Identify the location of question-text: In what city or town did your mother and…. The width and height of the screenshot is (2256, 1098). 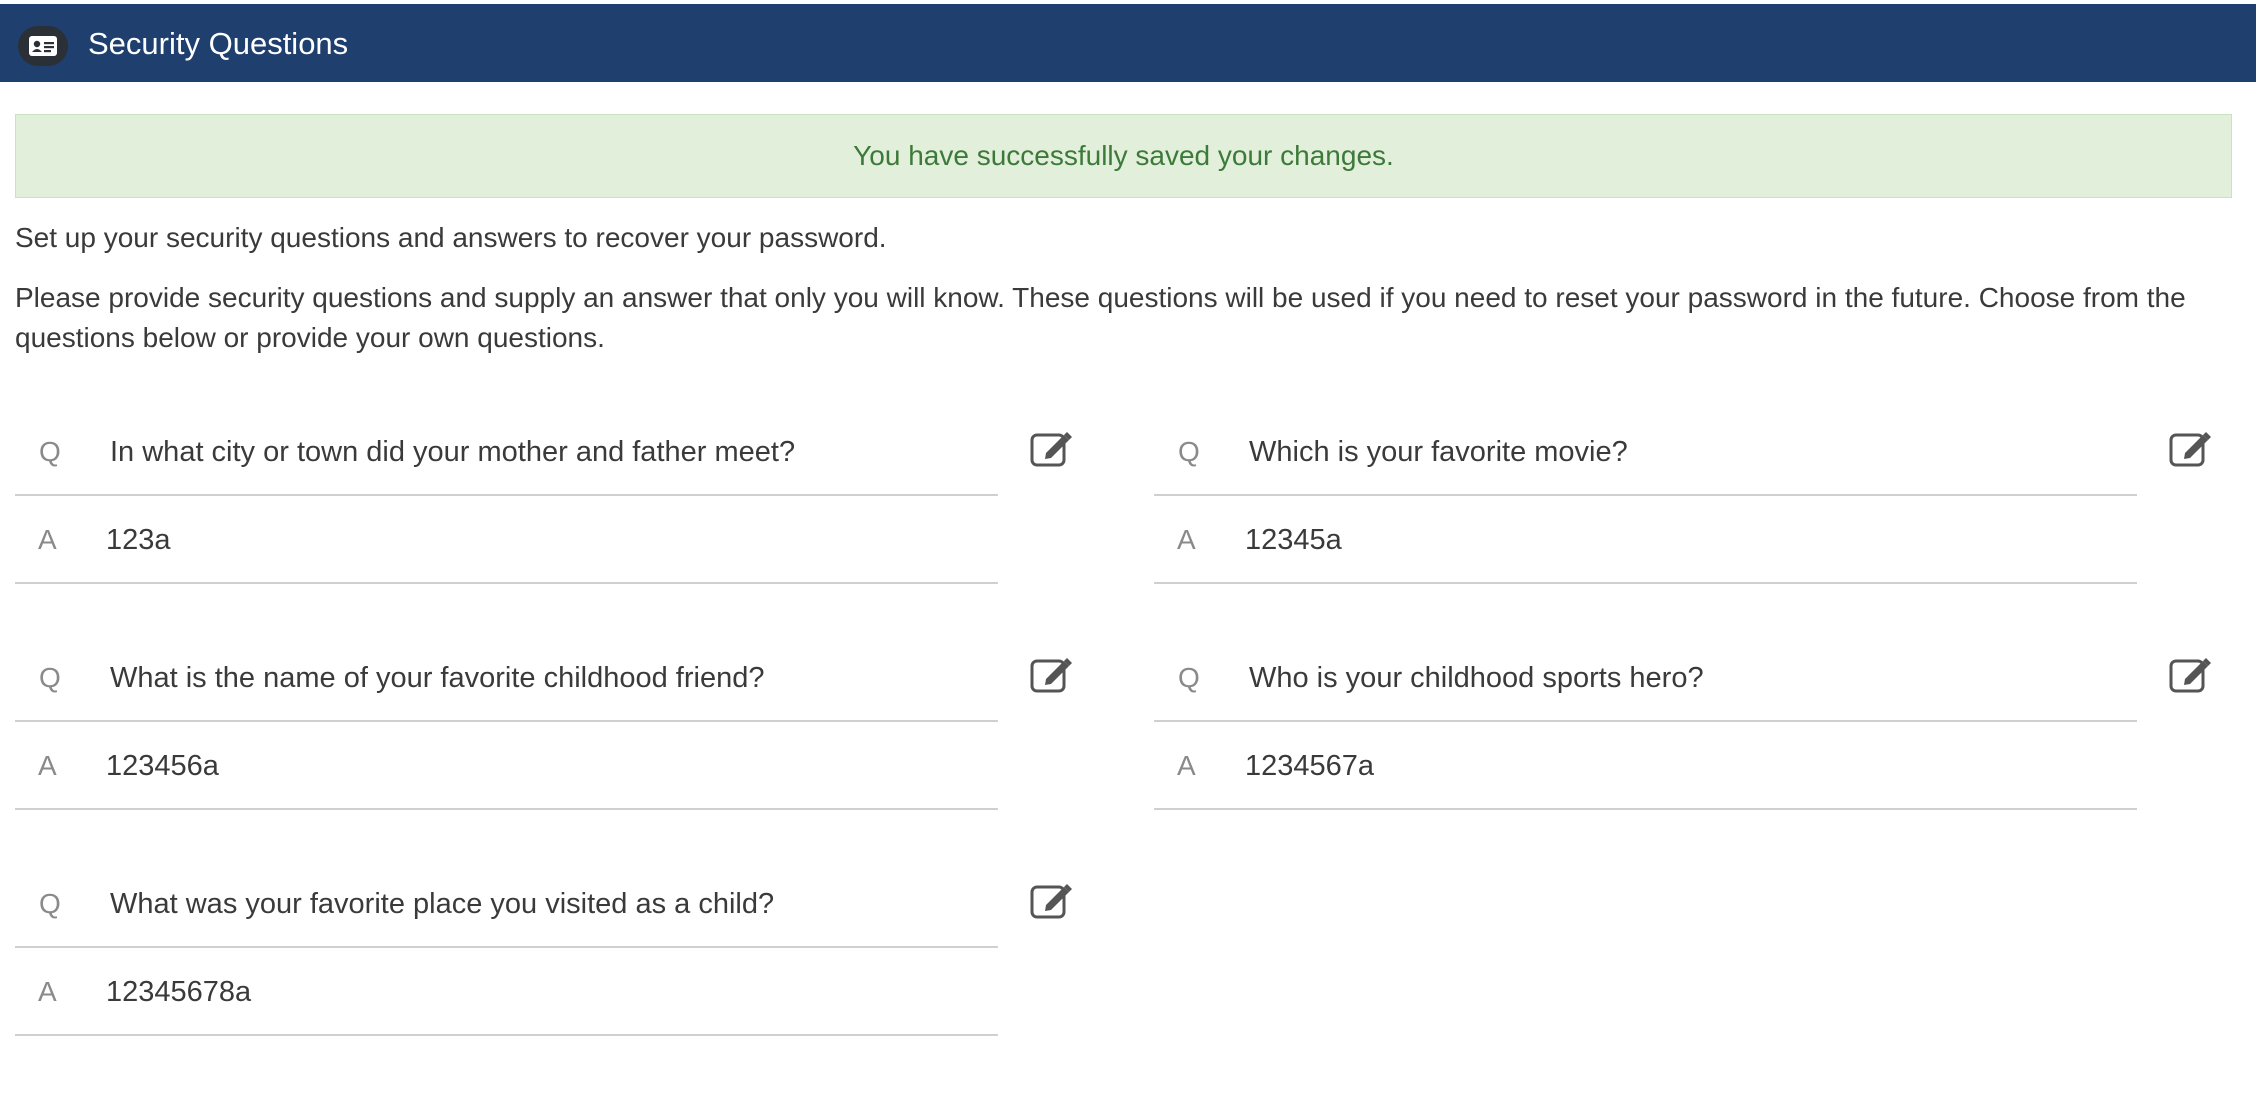
(453, 452).